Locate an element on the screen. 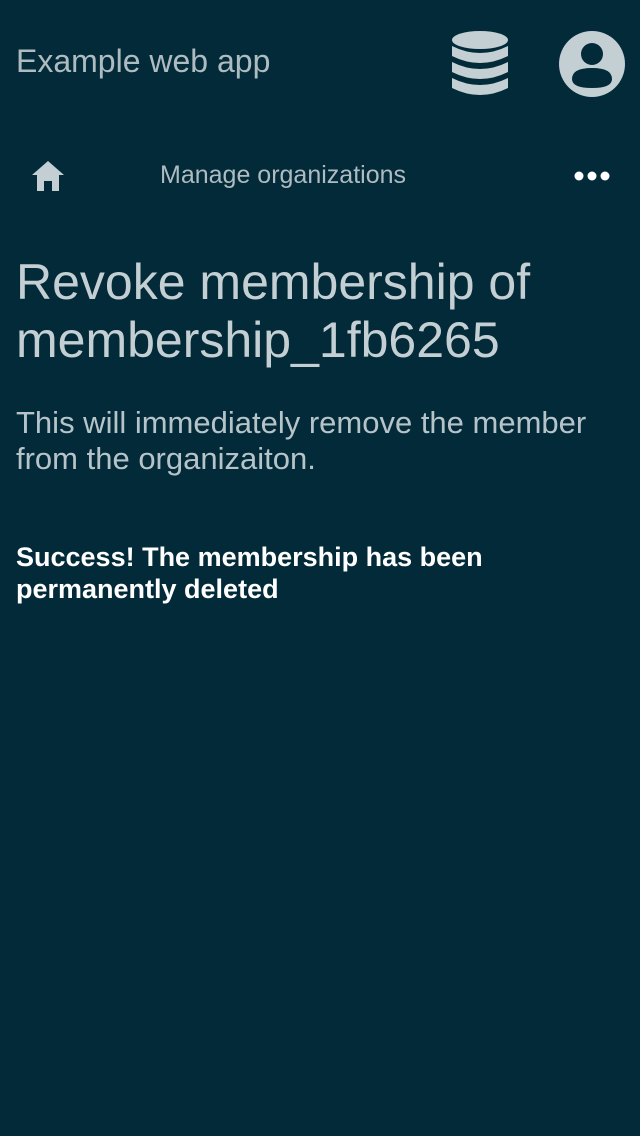 Image resolution: width=640 pixels, height=1136 pixels. app-title: Example web app is located at coordinates (143, 61).